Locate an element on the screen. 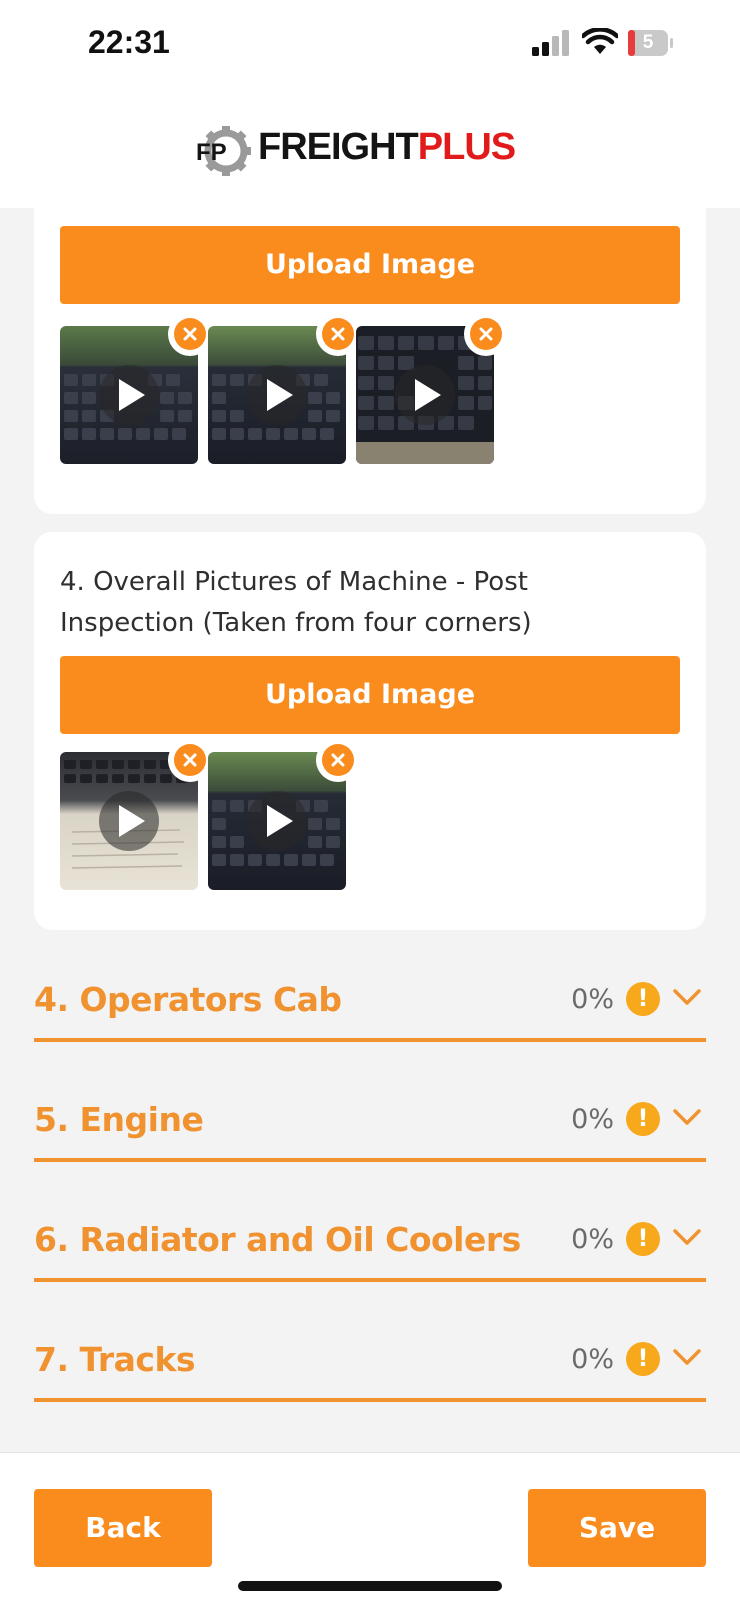 The width and height of the screenshot is (740, 1600). status-bar: 22:31 5 is located at coordinates (370, 45).